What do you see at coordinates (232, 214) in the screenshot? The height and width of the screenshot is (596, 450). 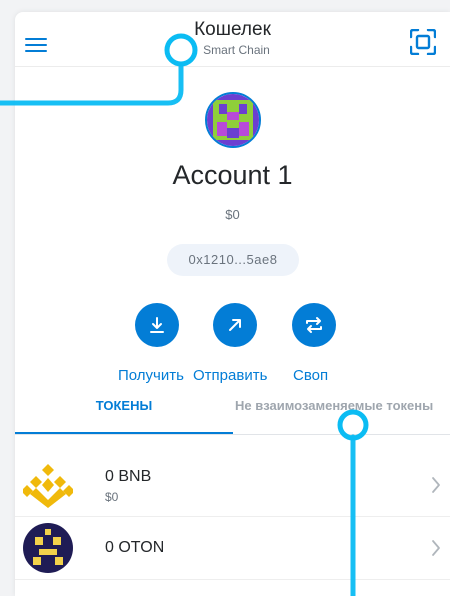 I see `account-balance: $0` at bounding box center [232, 214].